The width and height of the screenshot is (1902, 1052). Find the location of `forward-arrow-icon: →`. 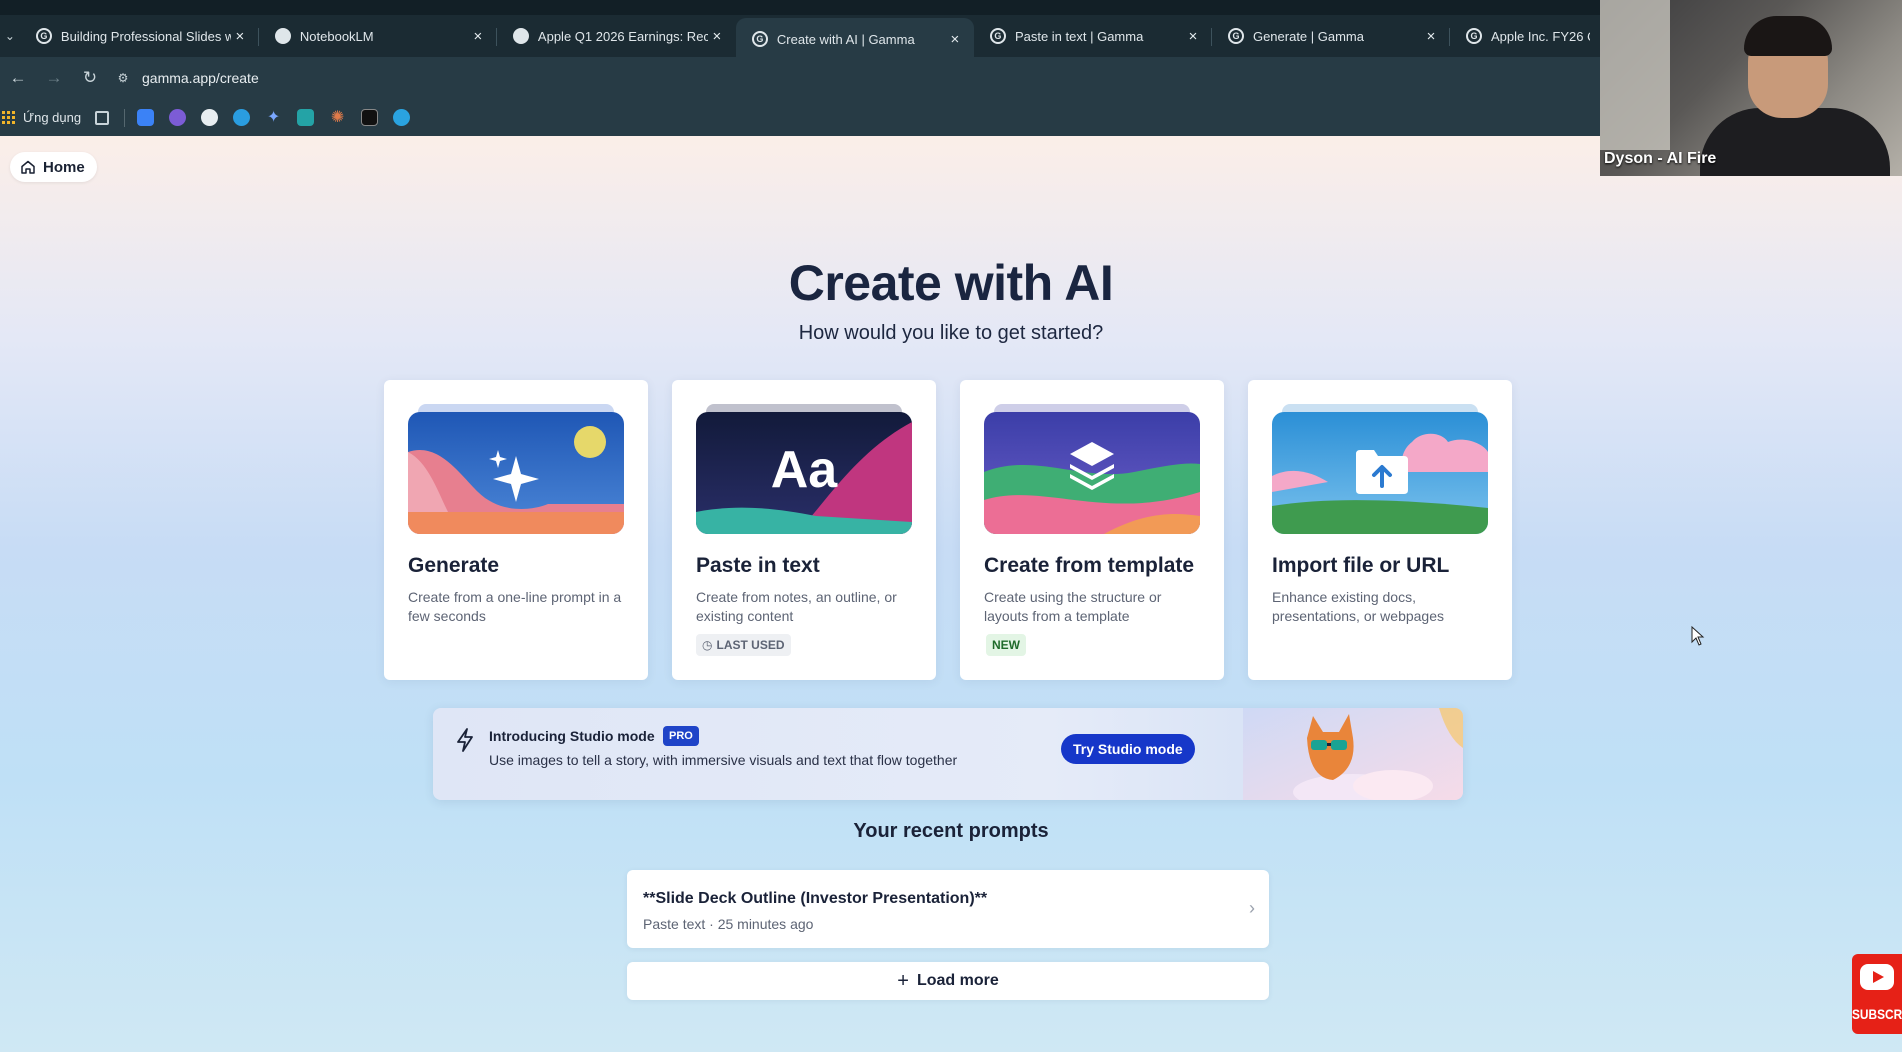

forward-arrow-icon: → is located at coordinates (54, 78).